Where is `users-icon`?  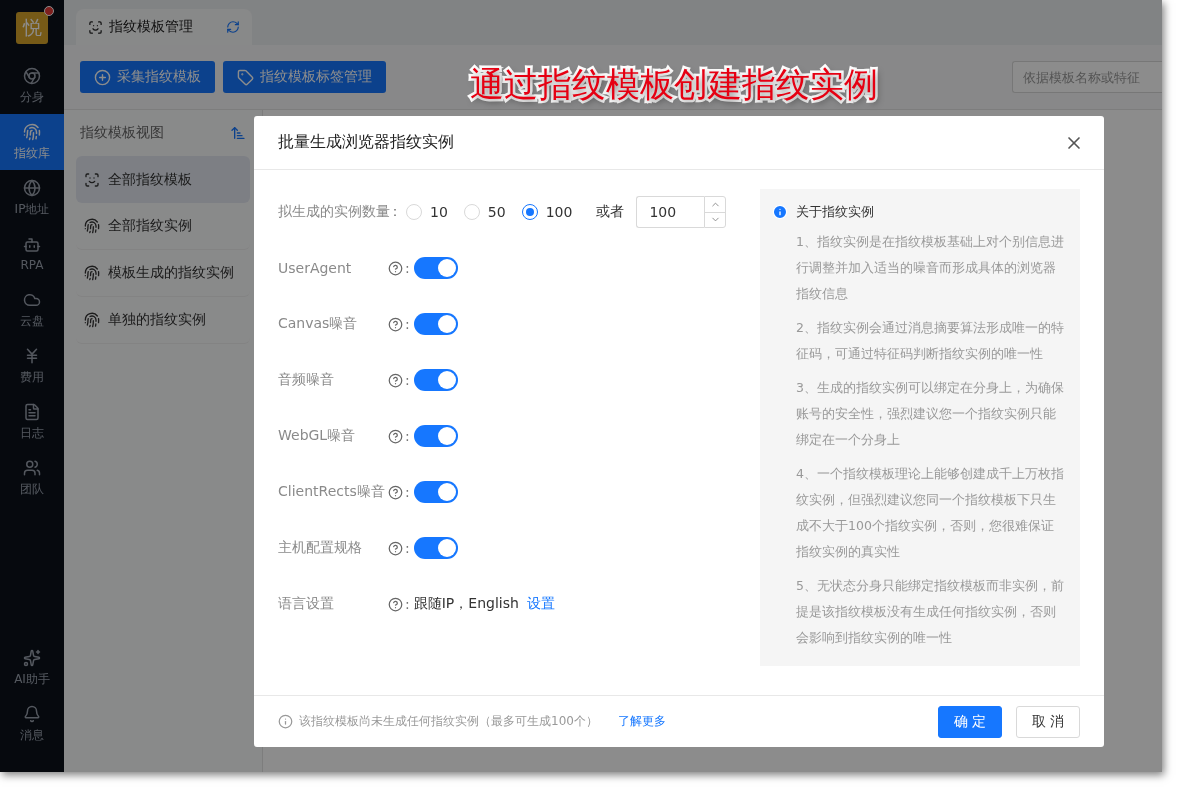 users-icon is located at coordinates (32, 467).